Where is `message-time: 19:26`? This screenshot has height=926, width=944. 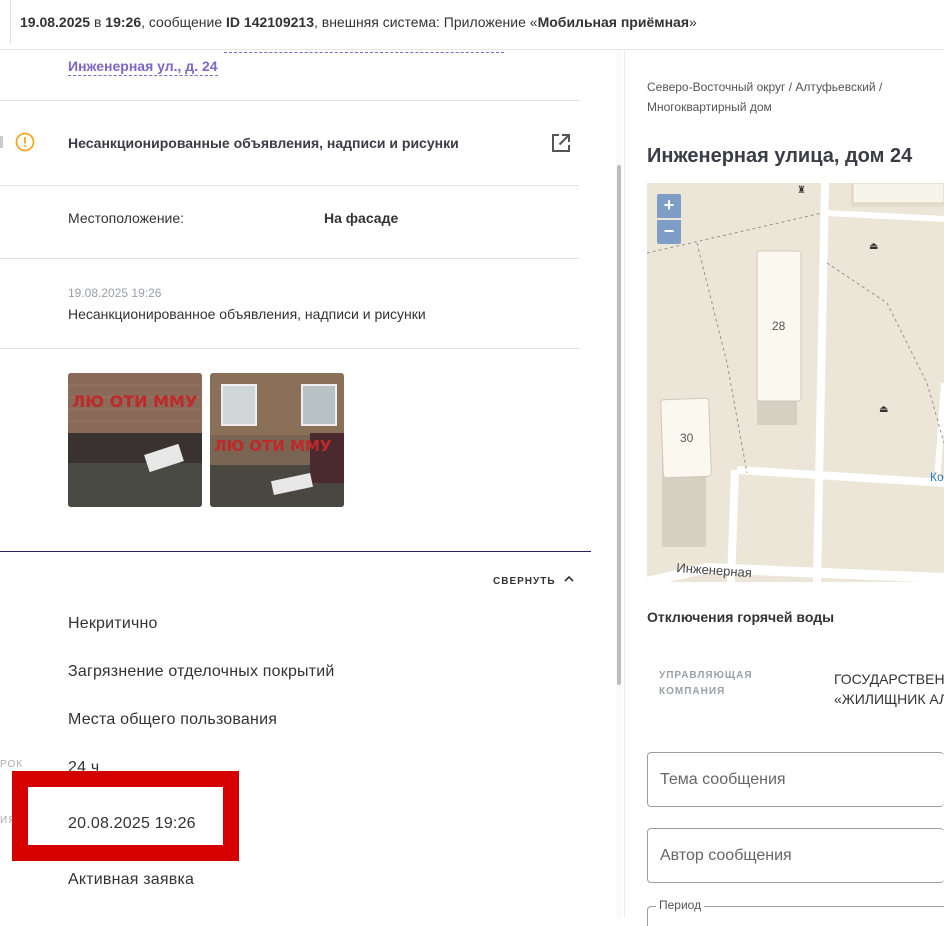 message-time: 19:26 is located at coordinates (123, 22).